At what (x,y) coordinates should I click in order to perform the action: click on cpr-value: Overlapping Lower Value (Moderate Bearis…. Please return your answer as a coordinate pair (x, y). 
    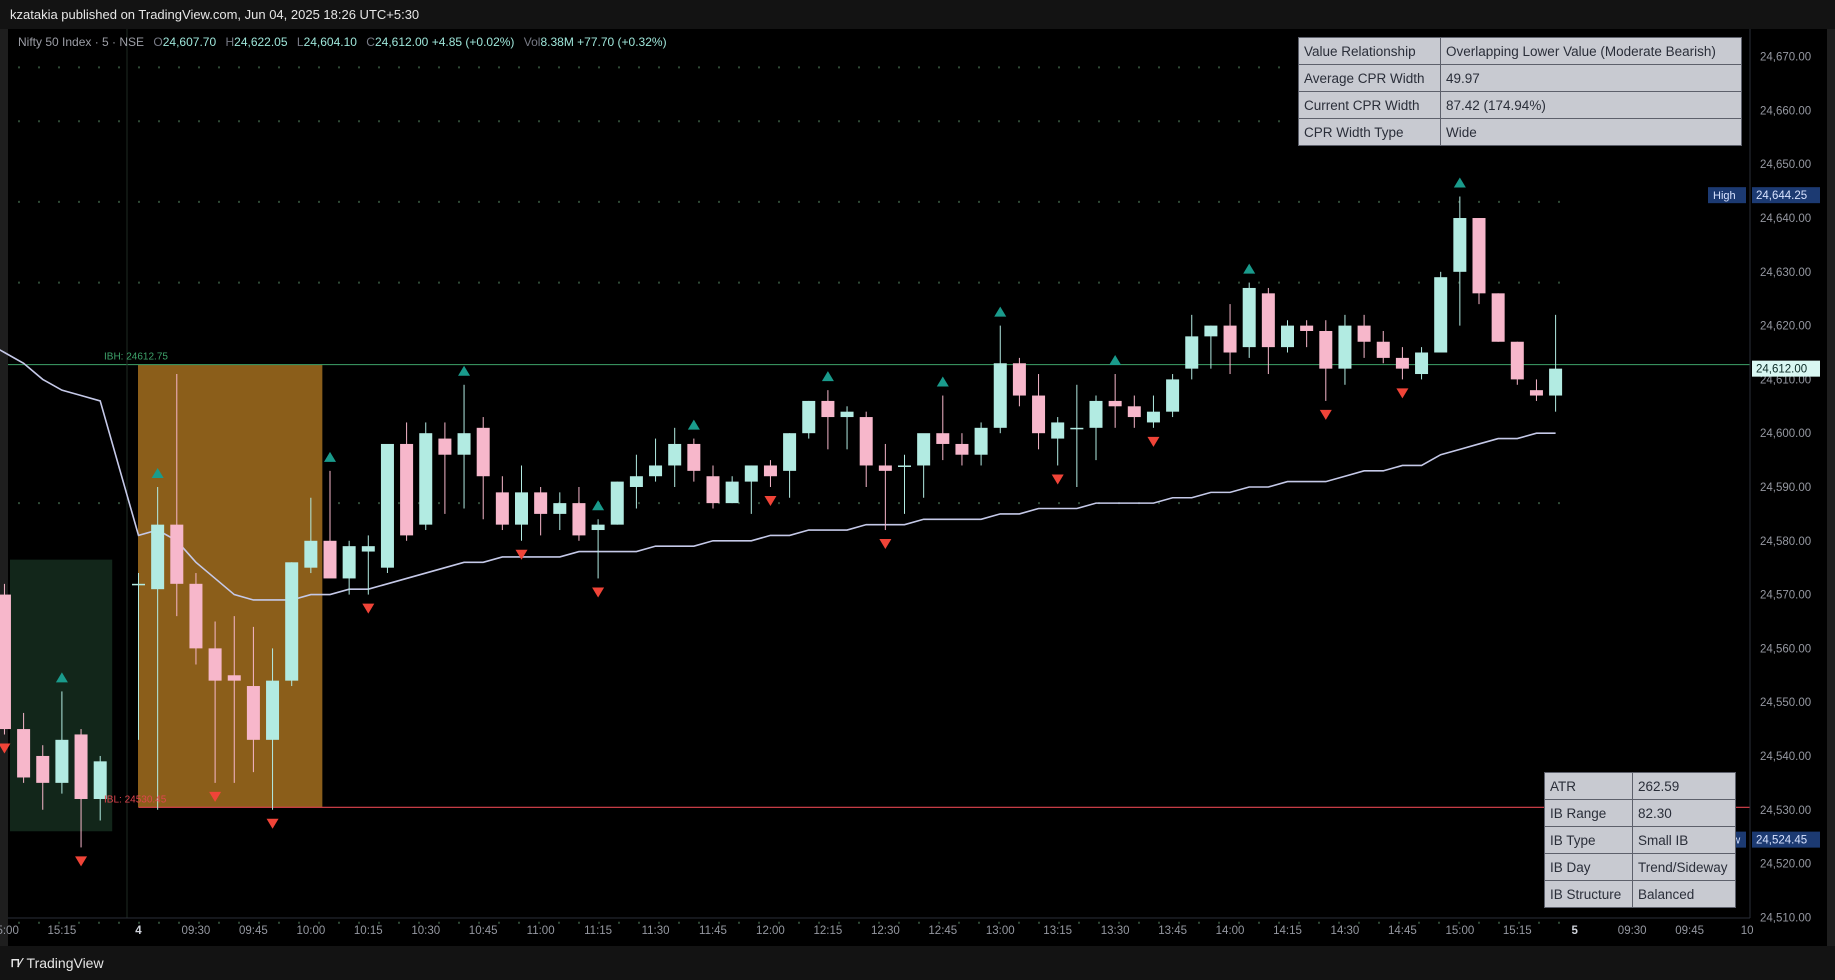
    Looking at the image, I should click on (1591, 51).